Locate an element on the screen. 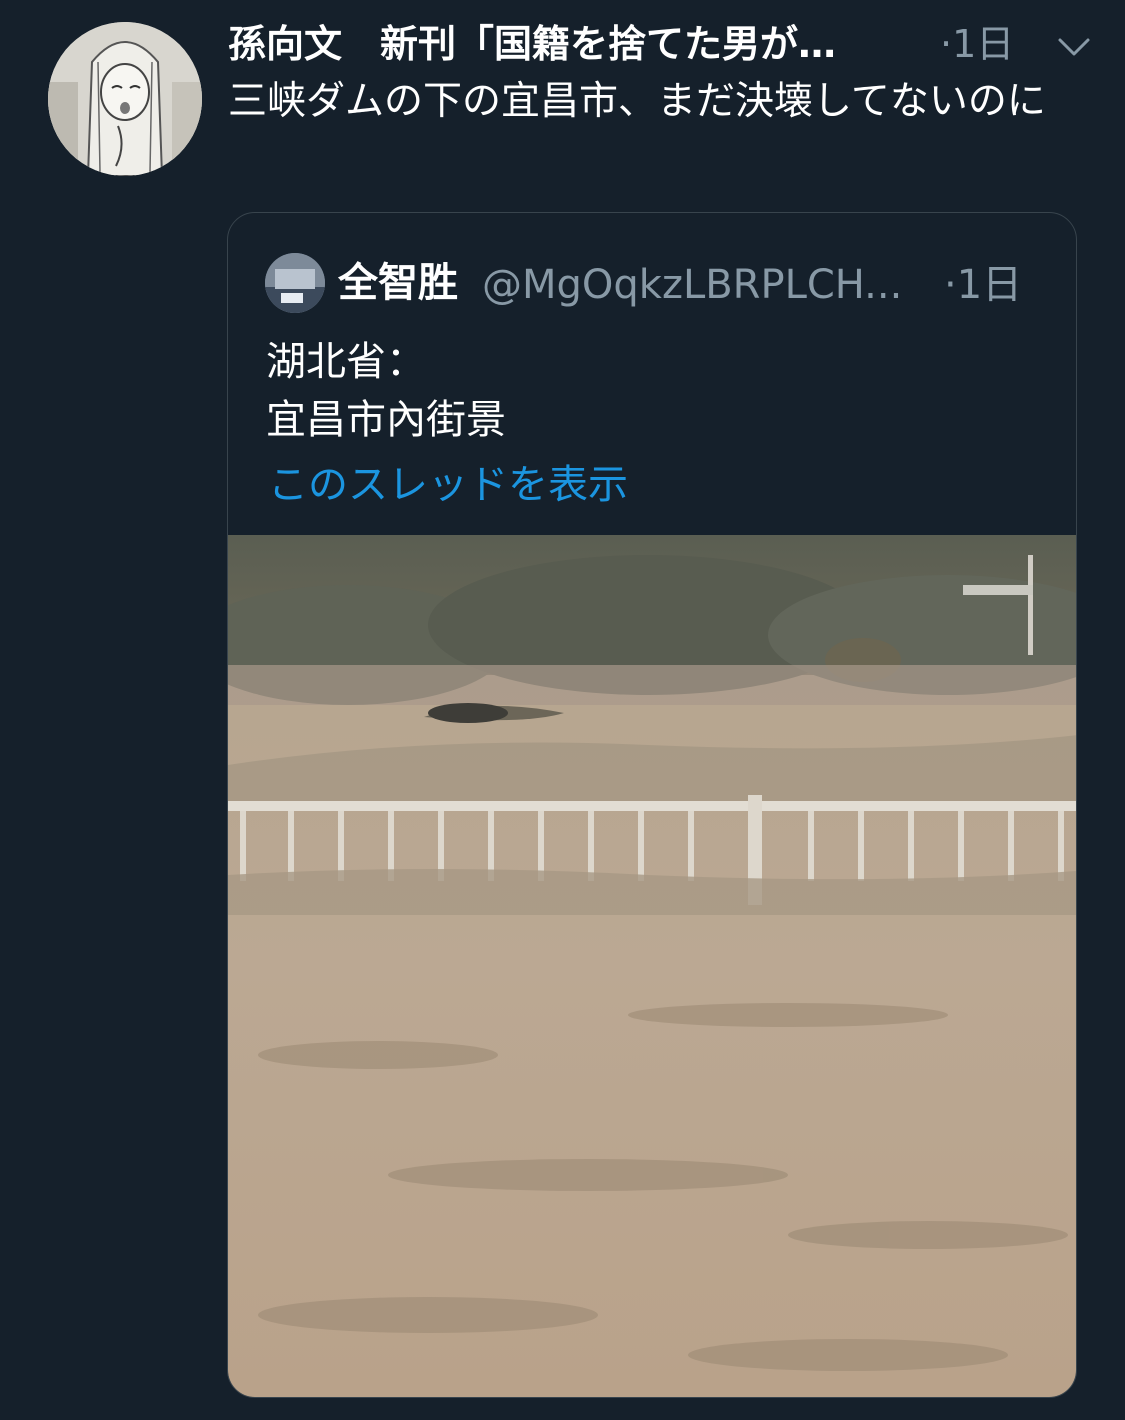 The height and width of the screenshot is (1420, 1125). avatar is located at coordinates (125, 99).